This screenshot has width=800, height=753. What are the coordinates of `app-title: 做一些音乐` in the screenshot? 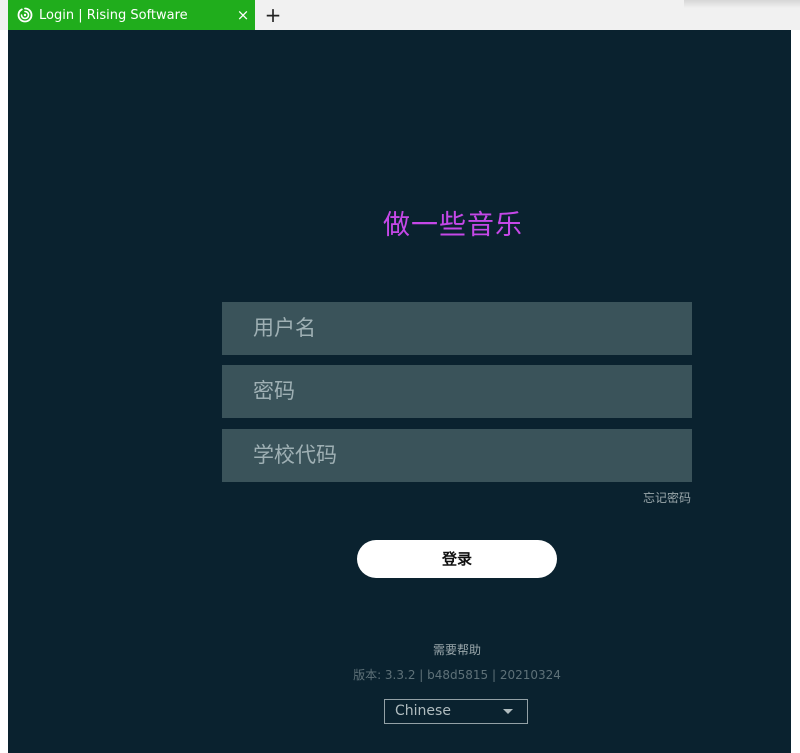 It's located at (453, 225).